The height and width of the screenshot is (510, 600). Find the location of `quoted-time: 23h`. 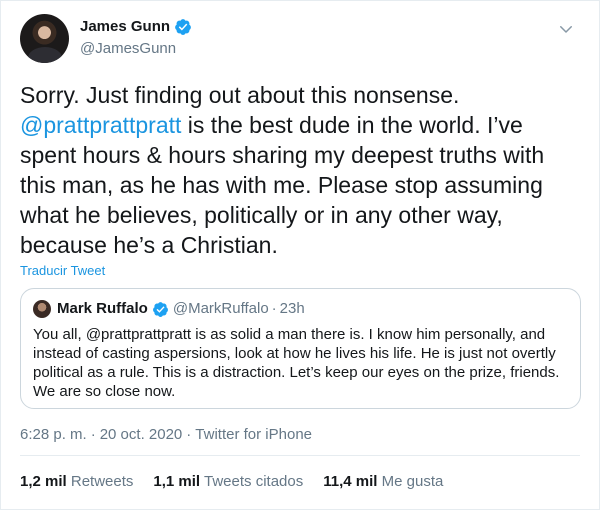

quoted-time: 23h is located at coordinates (292, 308).